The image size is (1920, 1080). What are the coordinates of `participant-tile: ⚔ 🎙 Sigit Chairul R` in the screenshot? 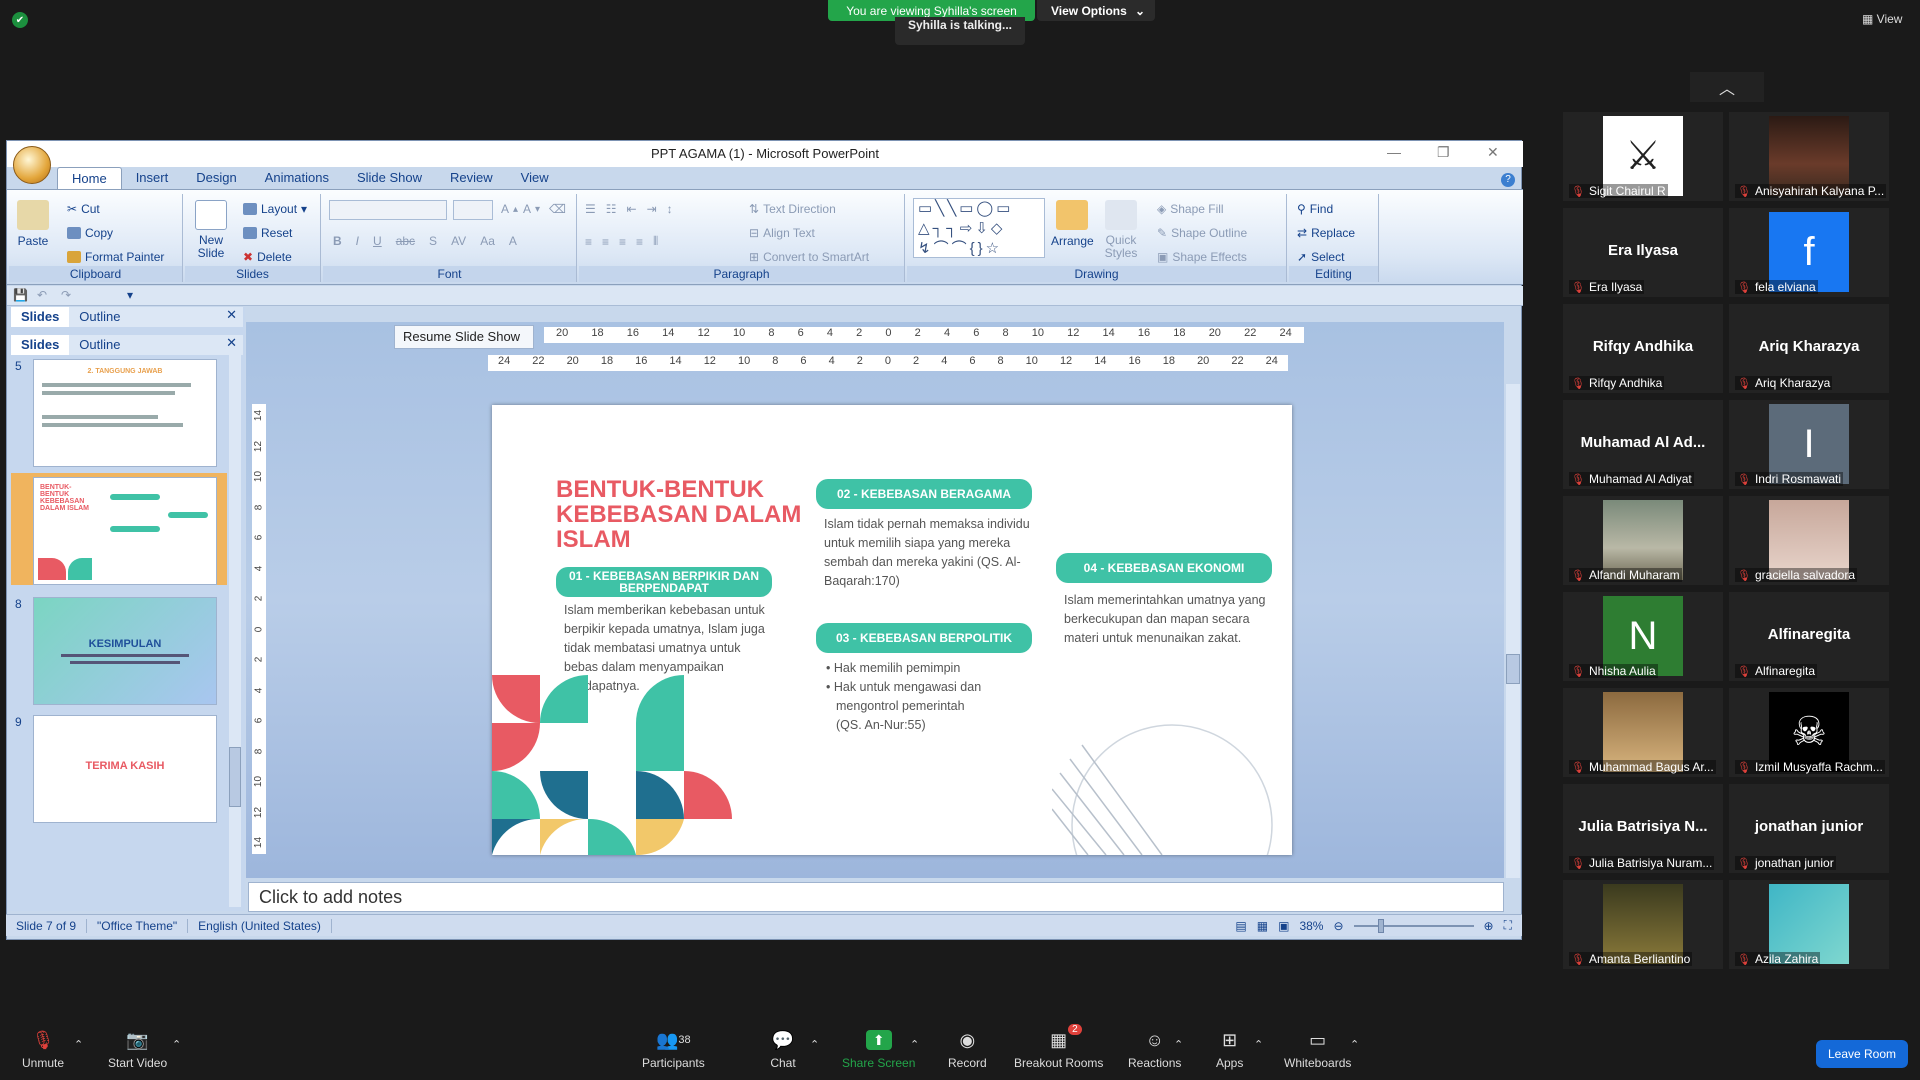 It's located at (1643, 156).